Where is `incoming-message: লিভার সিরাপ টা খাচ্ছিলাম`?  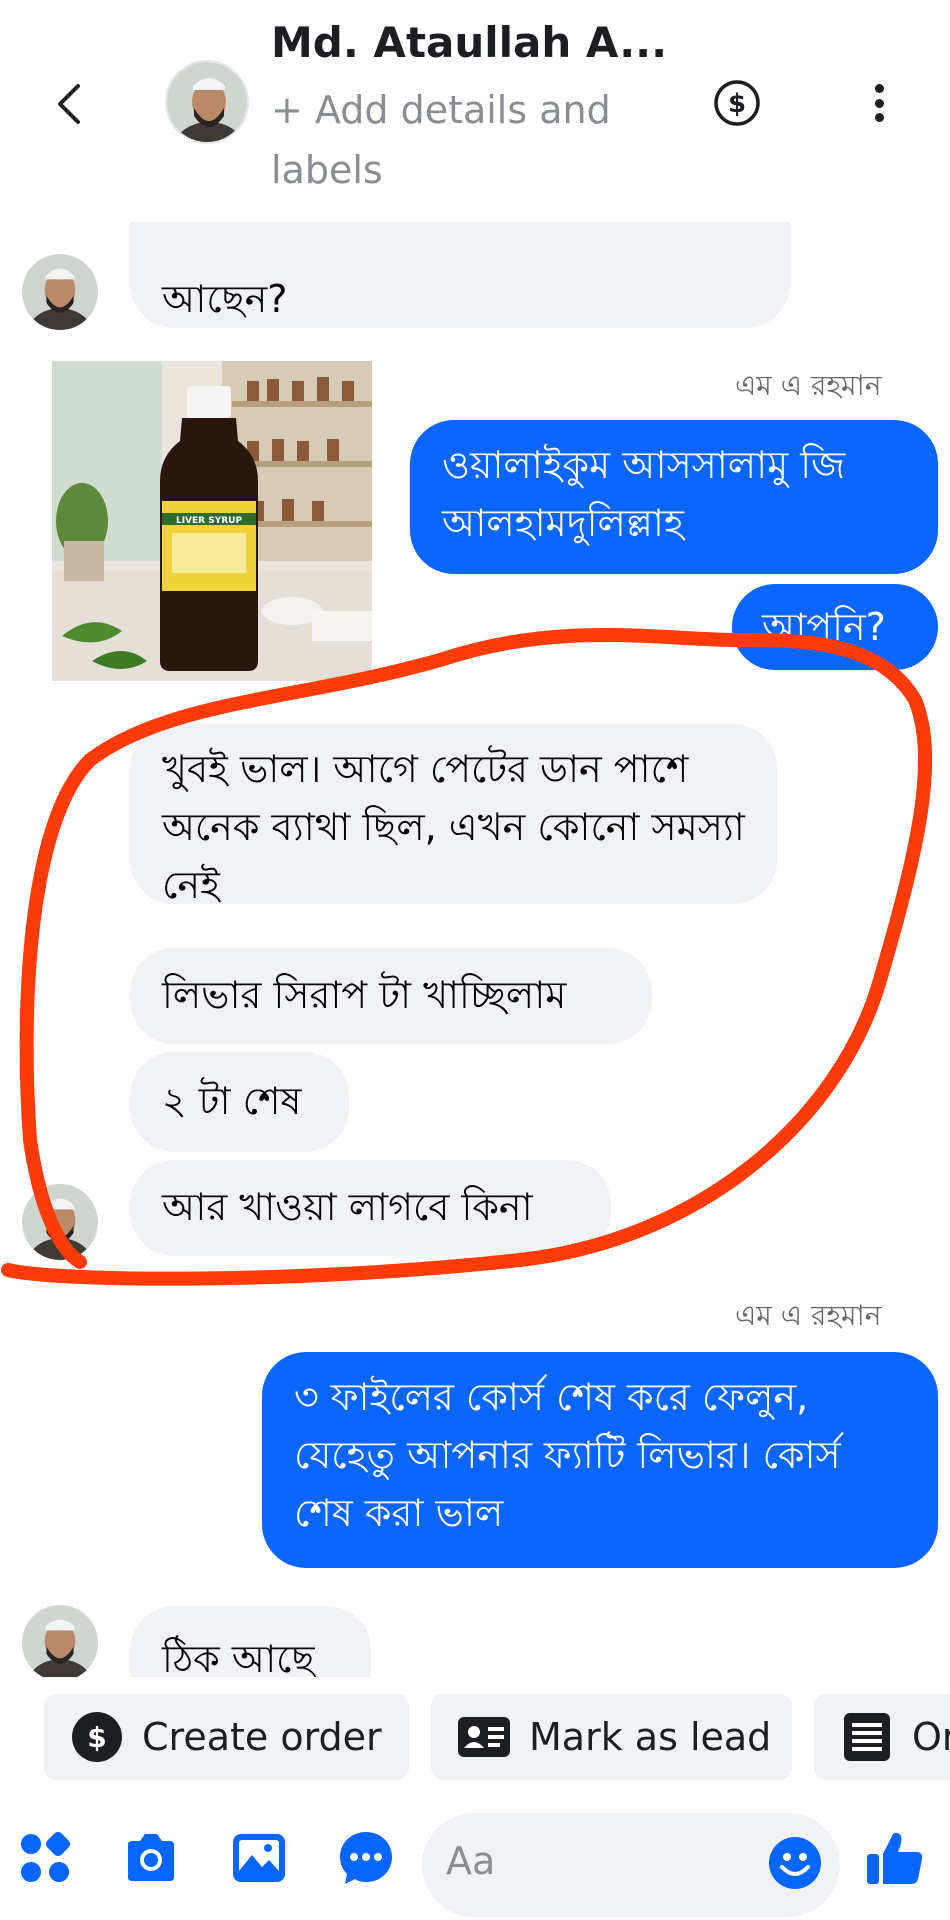 incoming-message: লিভার সিরাপ টা খাচ্ছিলাম is located at coordinates (391, 996).